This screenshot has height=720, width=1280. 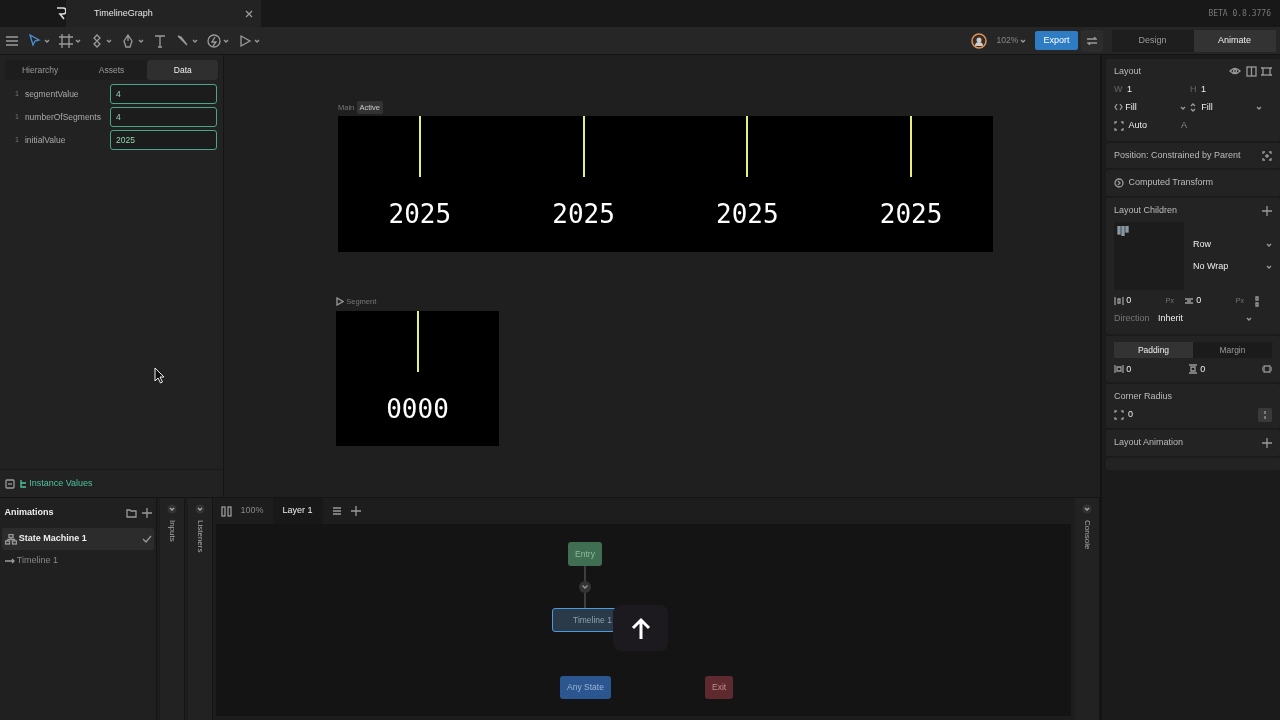 What do you see at coordinates (200, 536) in the screenshot?
I see `side-tab: Listeners` at bounding box center [200, 536].